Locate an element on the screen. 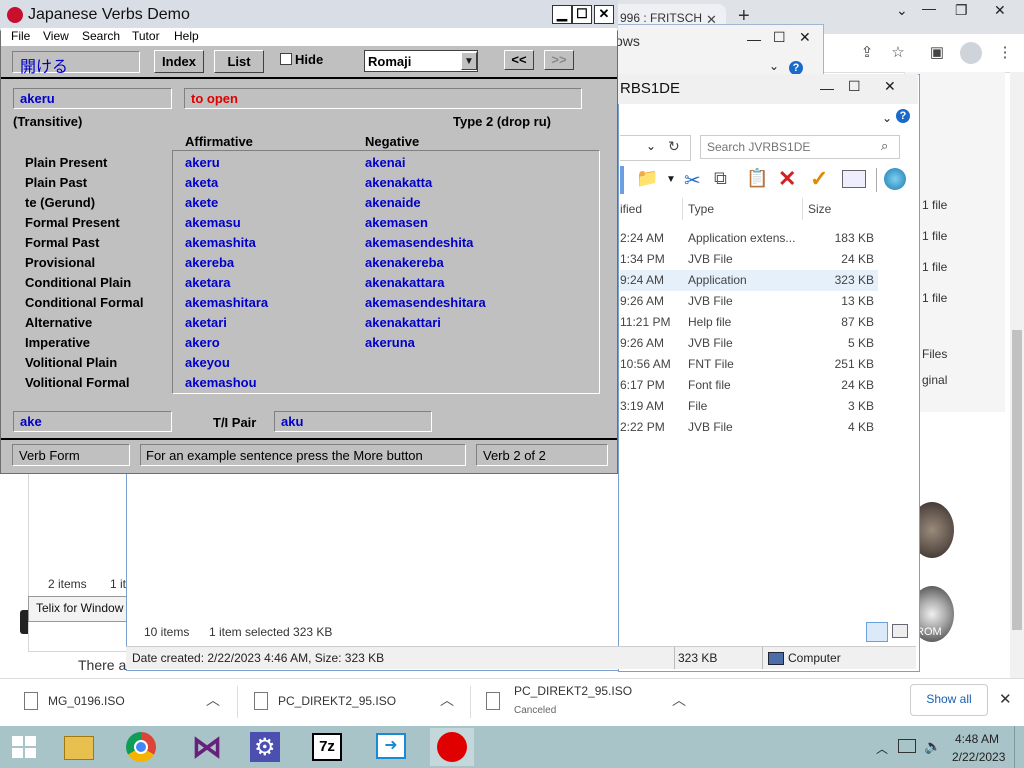  address-bar: ⌄ ↻ is located at coordinates (655, 148).